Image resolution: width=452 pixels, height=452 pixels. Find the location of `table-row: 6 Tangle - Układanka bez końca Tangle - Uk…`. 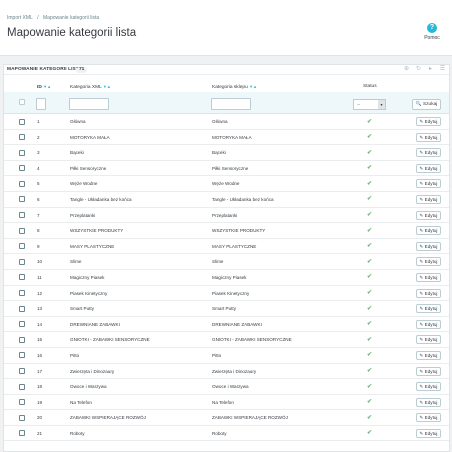

table-row: 6 Tangle - Układanka bez końca Tangle - Uk… is located at coordinates (226, 200).